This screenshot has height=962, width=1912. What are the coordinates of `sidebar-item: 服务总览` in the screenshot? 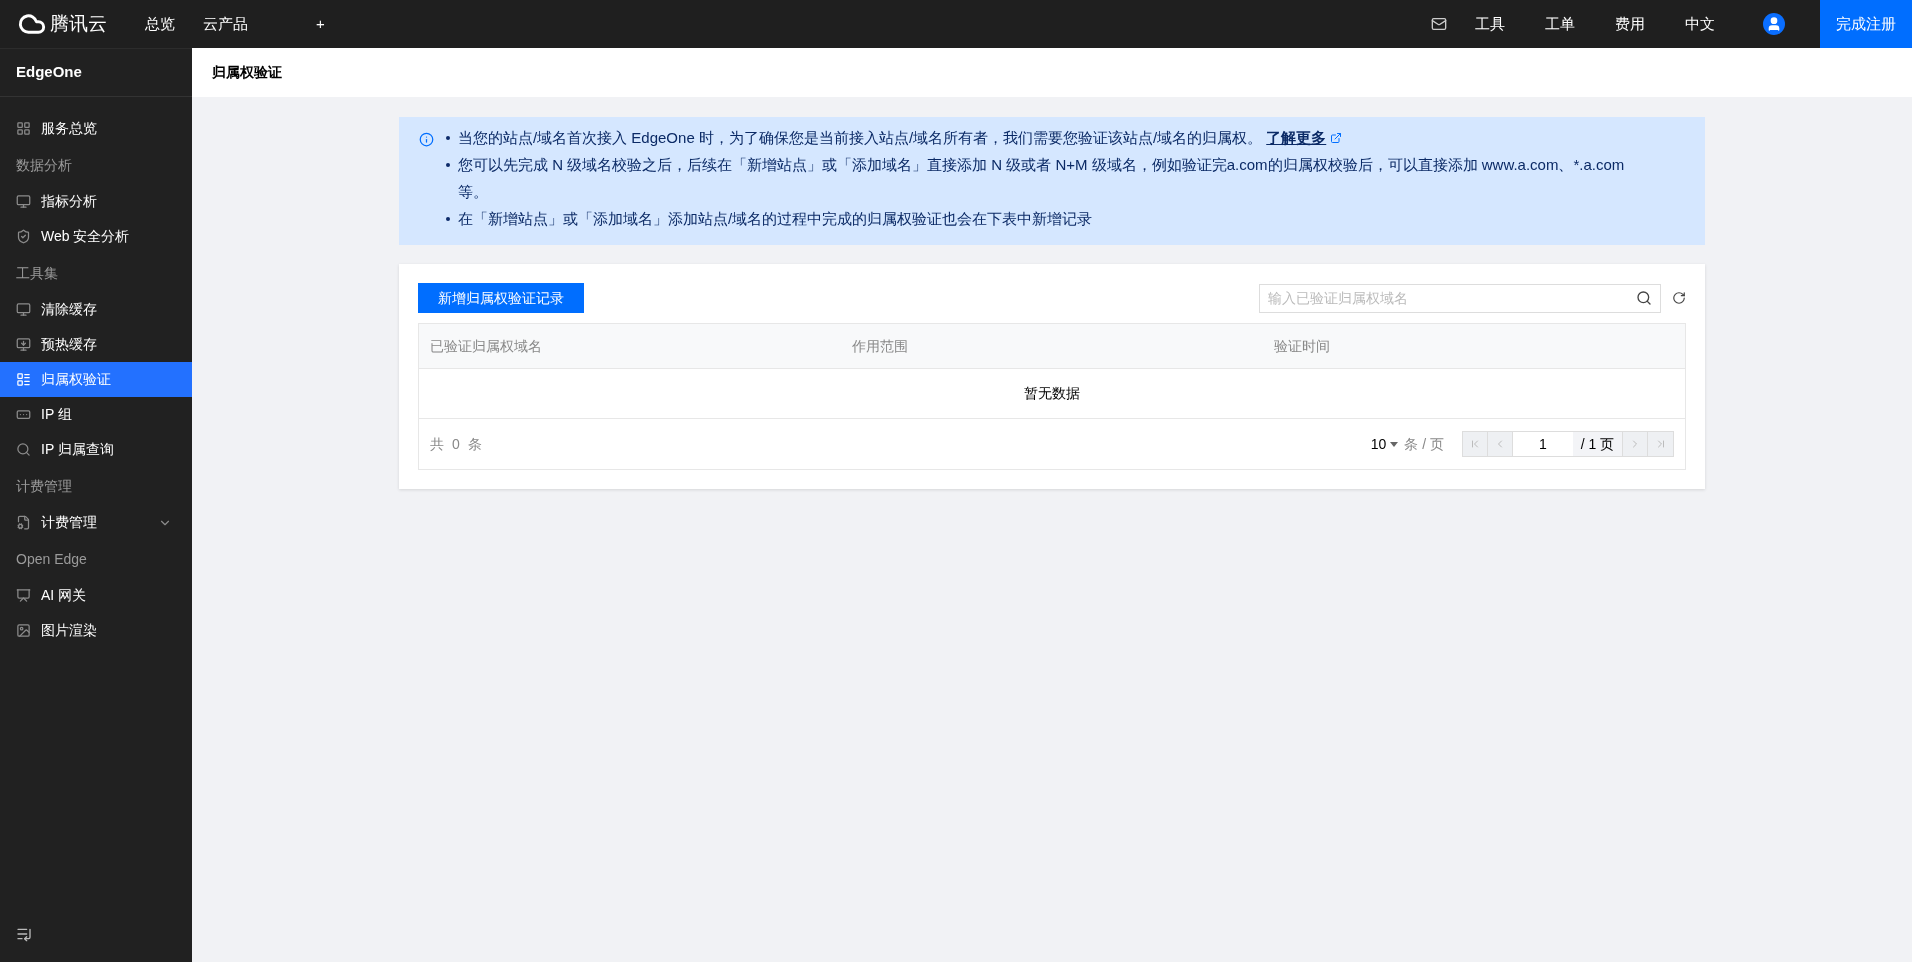 It's located at (96, 128).